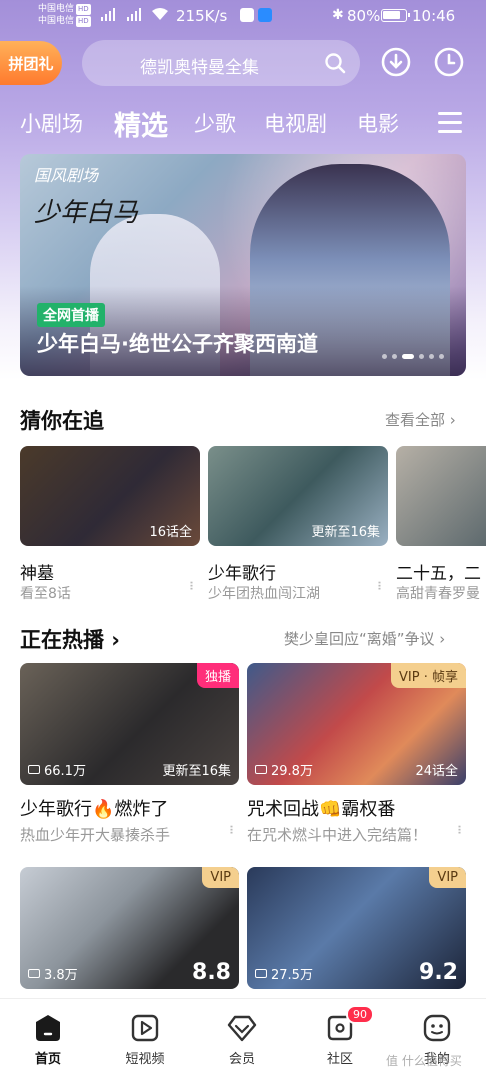  I want to click on follow-card-shenmu: 16话全, so click(110, 496).